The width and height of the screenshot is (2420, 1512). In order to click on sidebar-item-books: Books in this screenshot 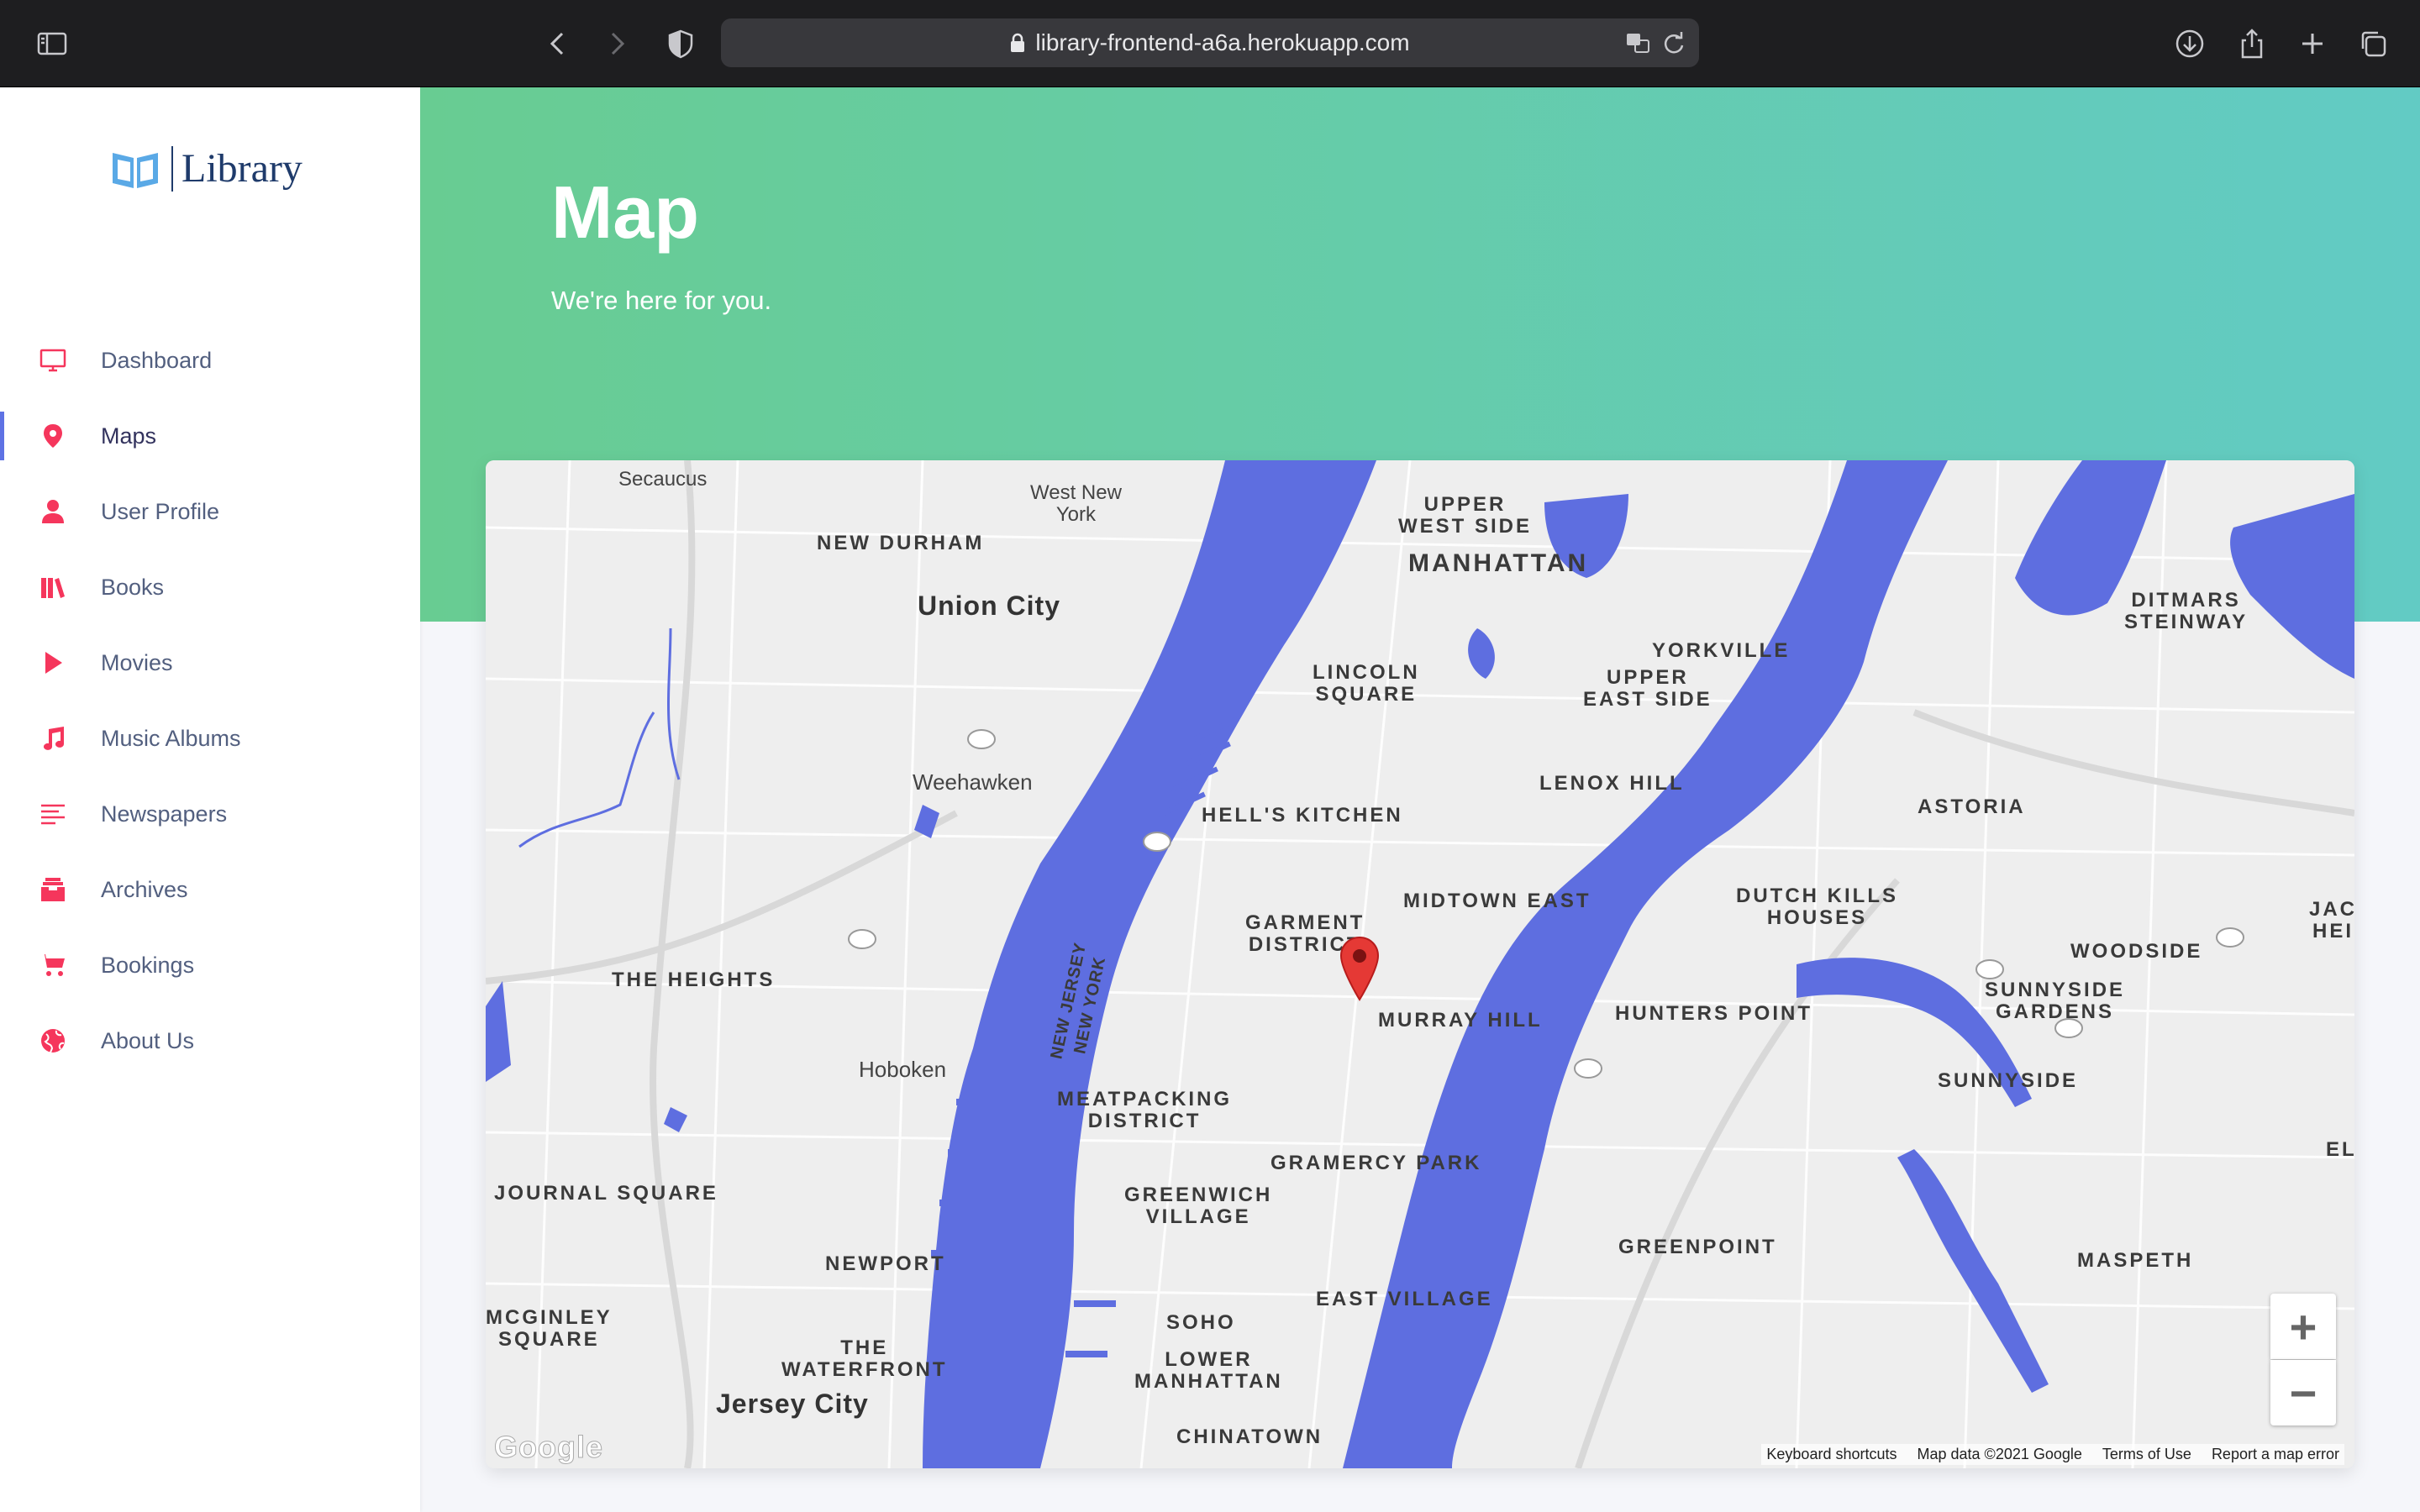, I will do `click(210, 587)`.